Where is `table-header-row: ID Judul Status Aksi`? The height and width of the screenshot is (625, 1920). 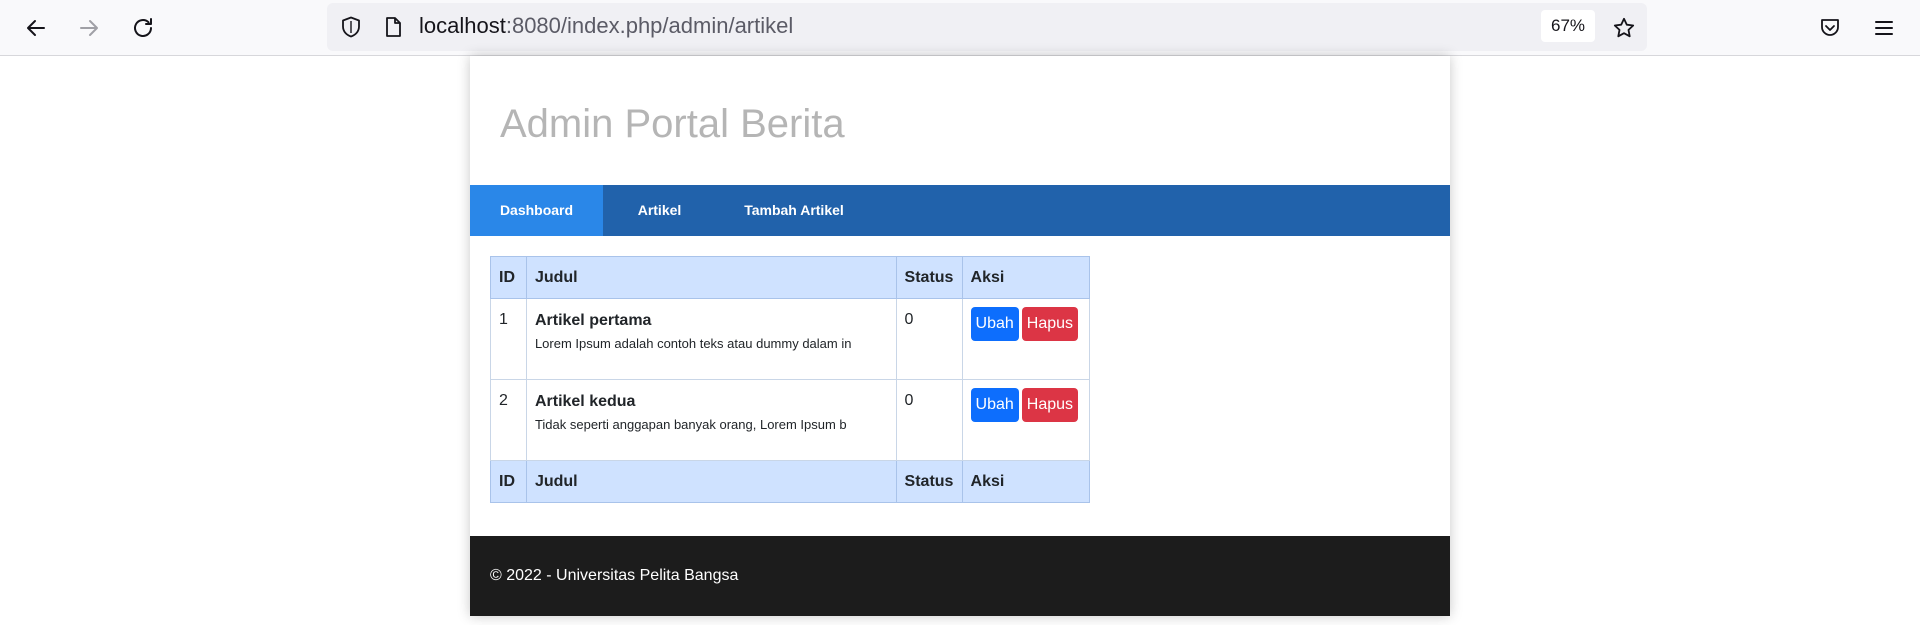
table-header-row: ID Judul Status Aksi is located at coordinates (790, 277).